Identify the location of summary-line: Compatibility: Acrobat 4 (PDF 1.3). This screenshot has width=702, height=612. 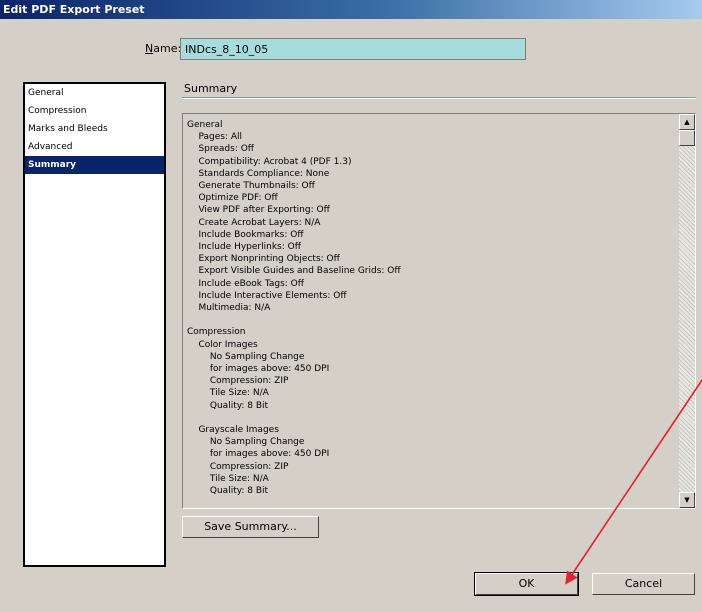
(269, 161).